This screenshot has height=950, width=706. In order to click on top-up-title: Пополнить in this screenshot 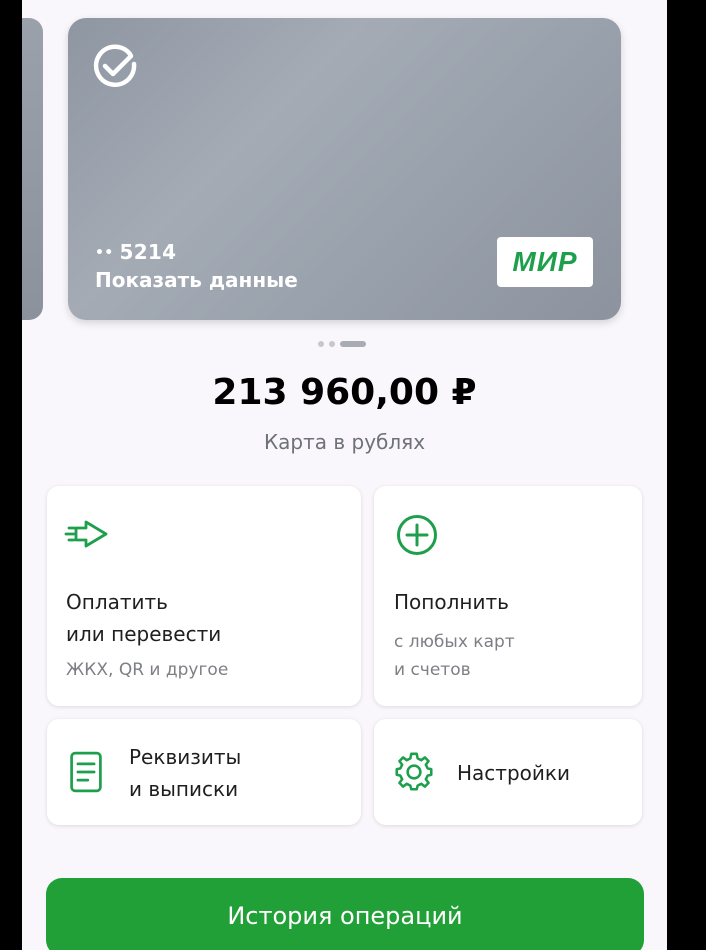, I will do `click(451, 602)`.